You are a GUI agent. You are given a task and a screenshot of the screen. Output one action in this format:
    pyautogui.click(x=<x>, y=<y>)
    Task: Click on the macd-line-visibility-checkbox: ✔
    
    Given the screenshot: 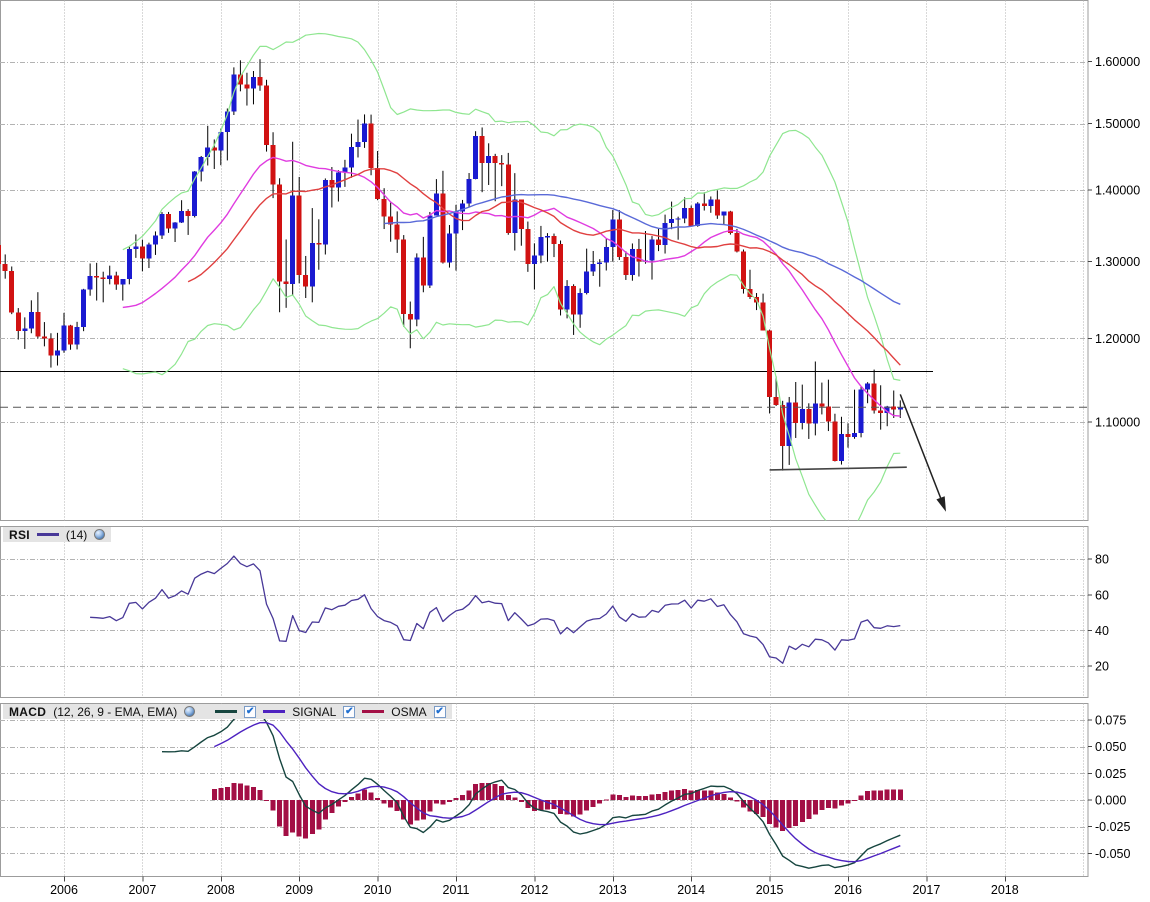 What is the action you would take?
    pyautogui.click(x=250, y=711)
    